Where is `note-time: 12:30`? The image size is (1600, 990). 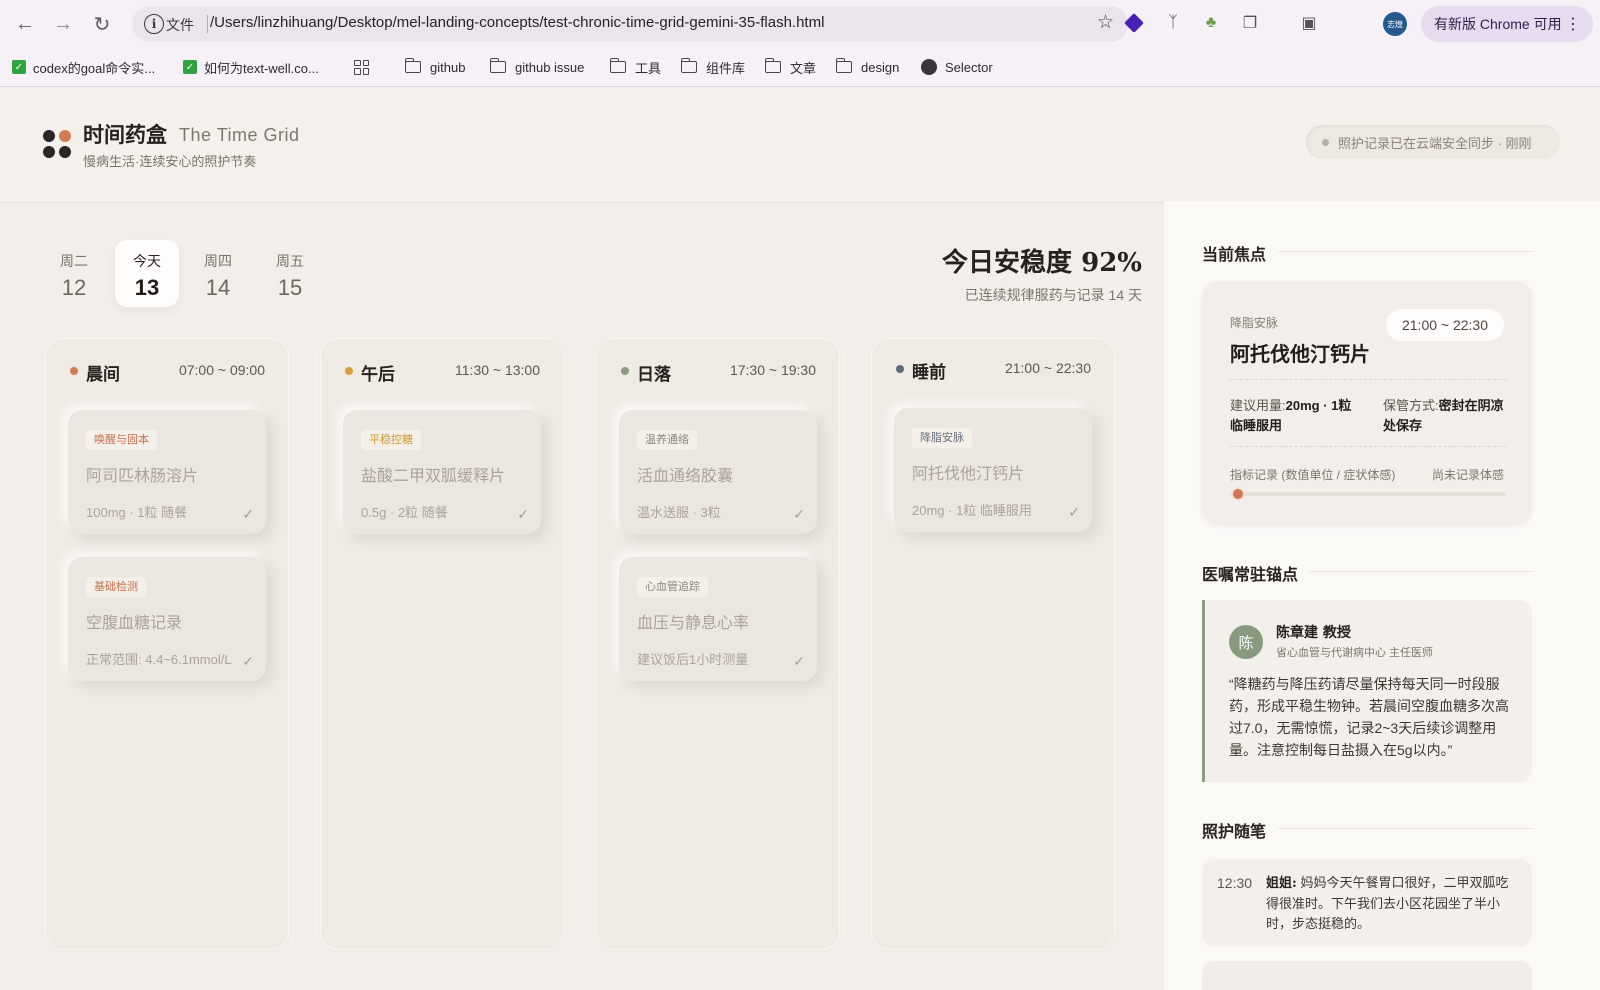
note-time: 12:30 is located at coordinates (1235, 883).